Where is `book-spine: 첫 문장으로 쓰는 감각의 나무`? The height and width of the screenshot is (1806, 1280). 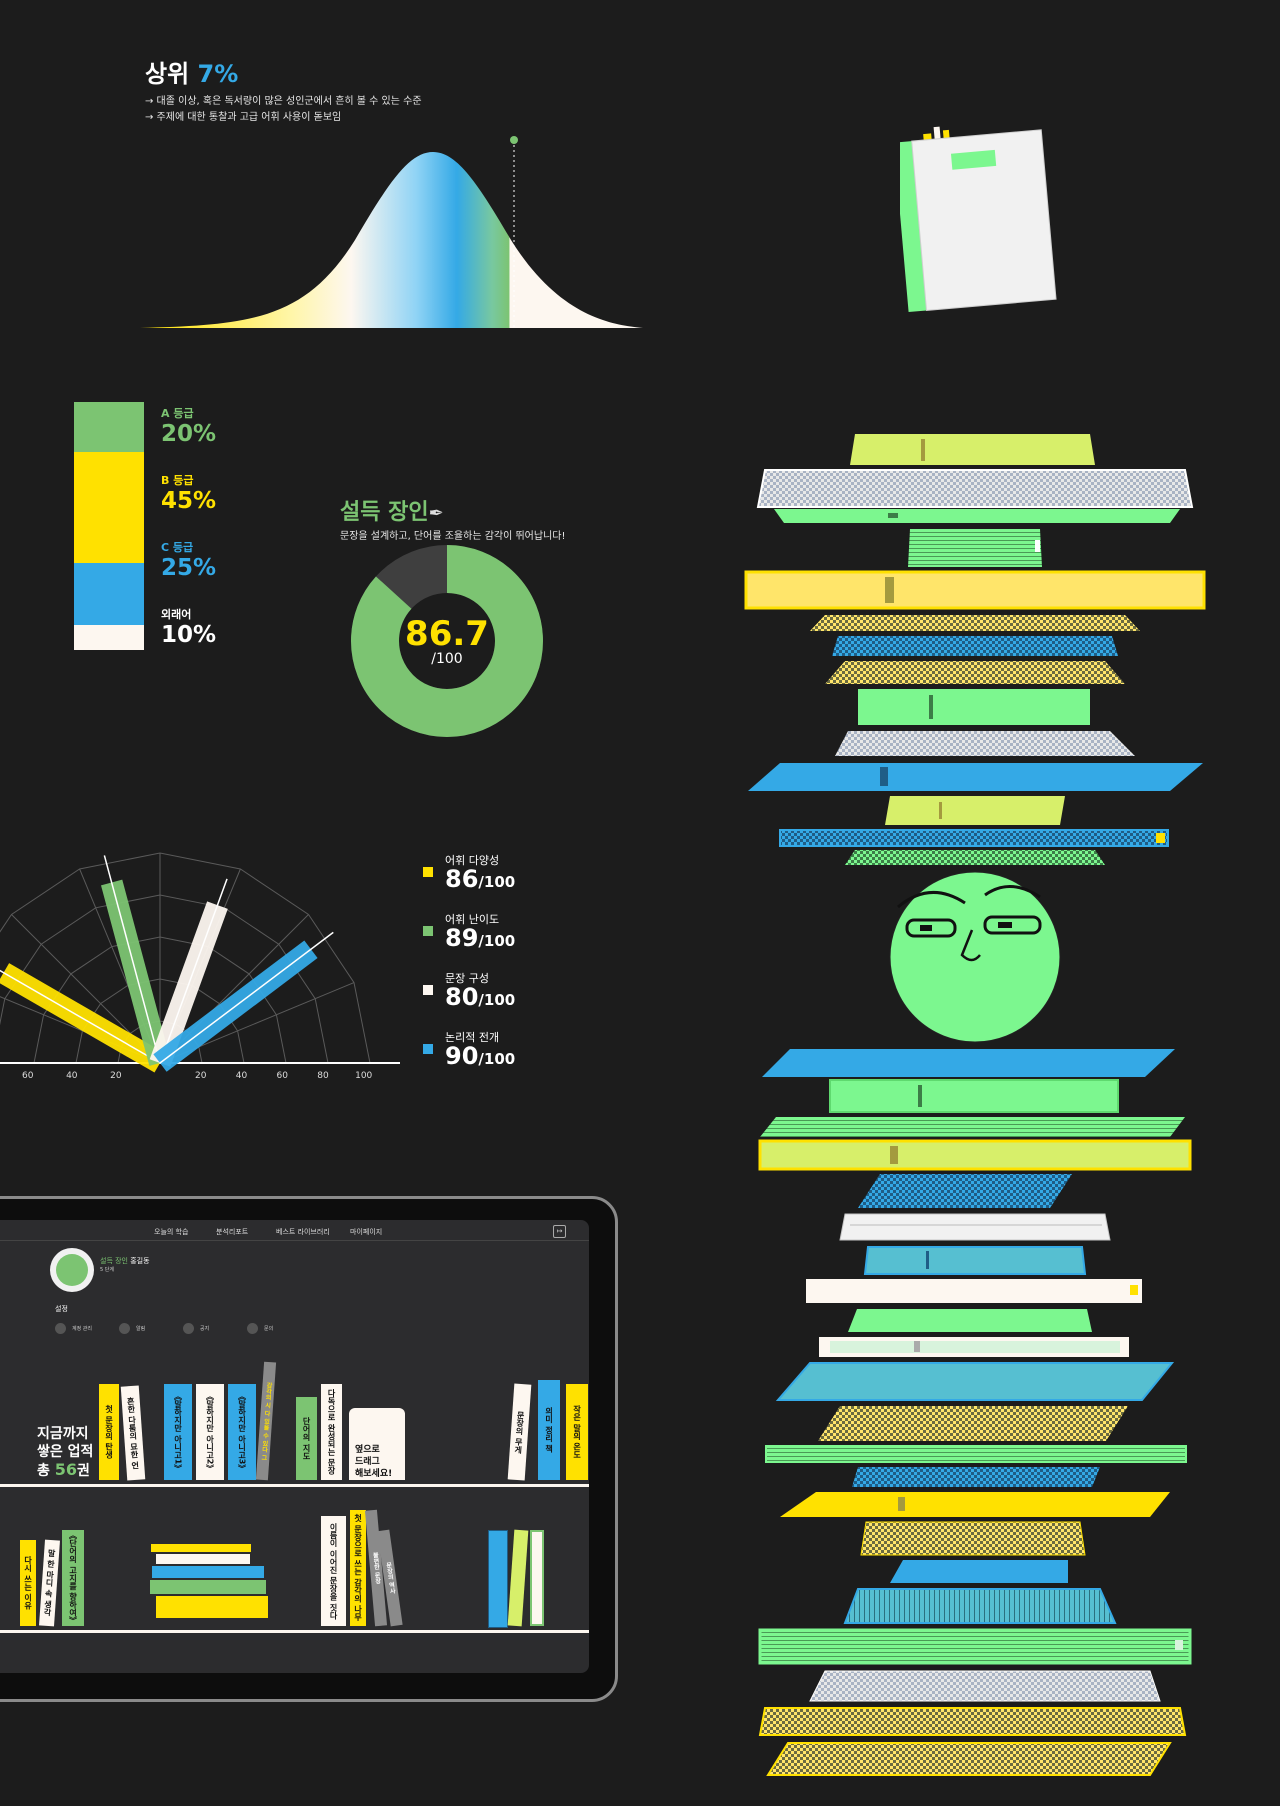 book-spine: 첫 문장으로 쓰는 감각의 나무 is located at coordinates (358, 1568).